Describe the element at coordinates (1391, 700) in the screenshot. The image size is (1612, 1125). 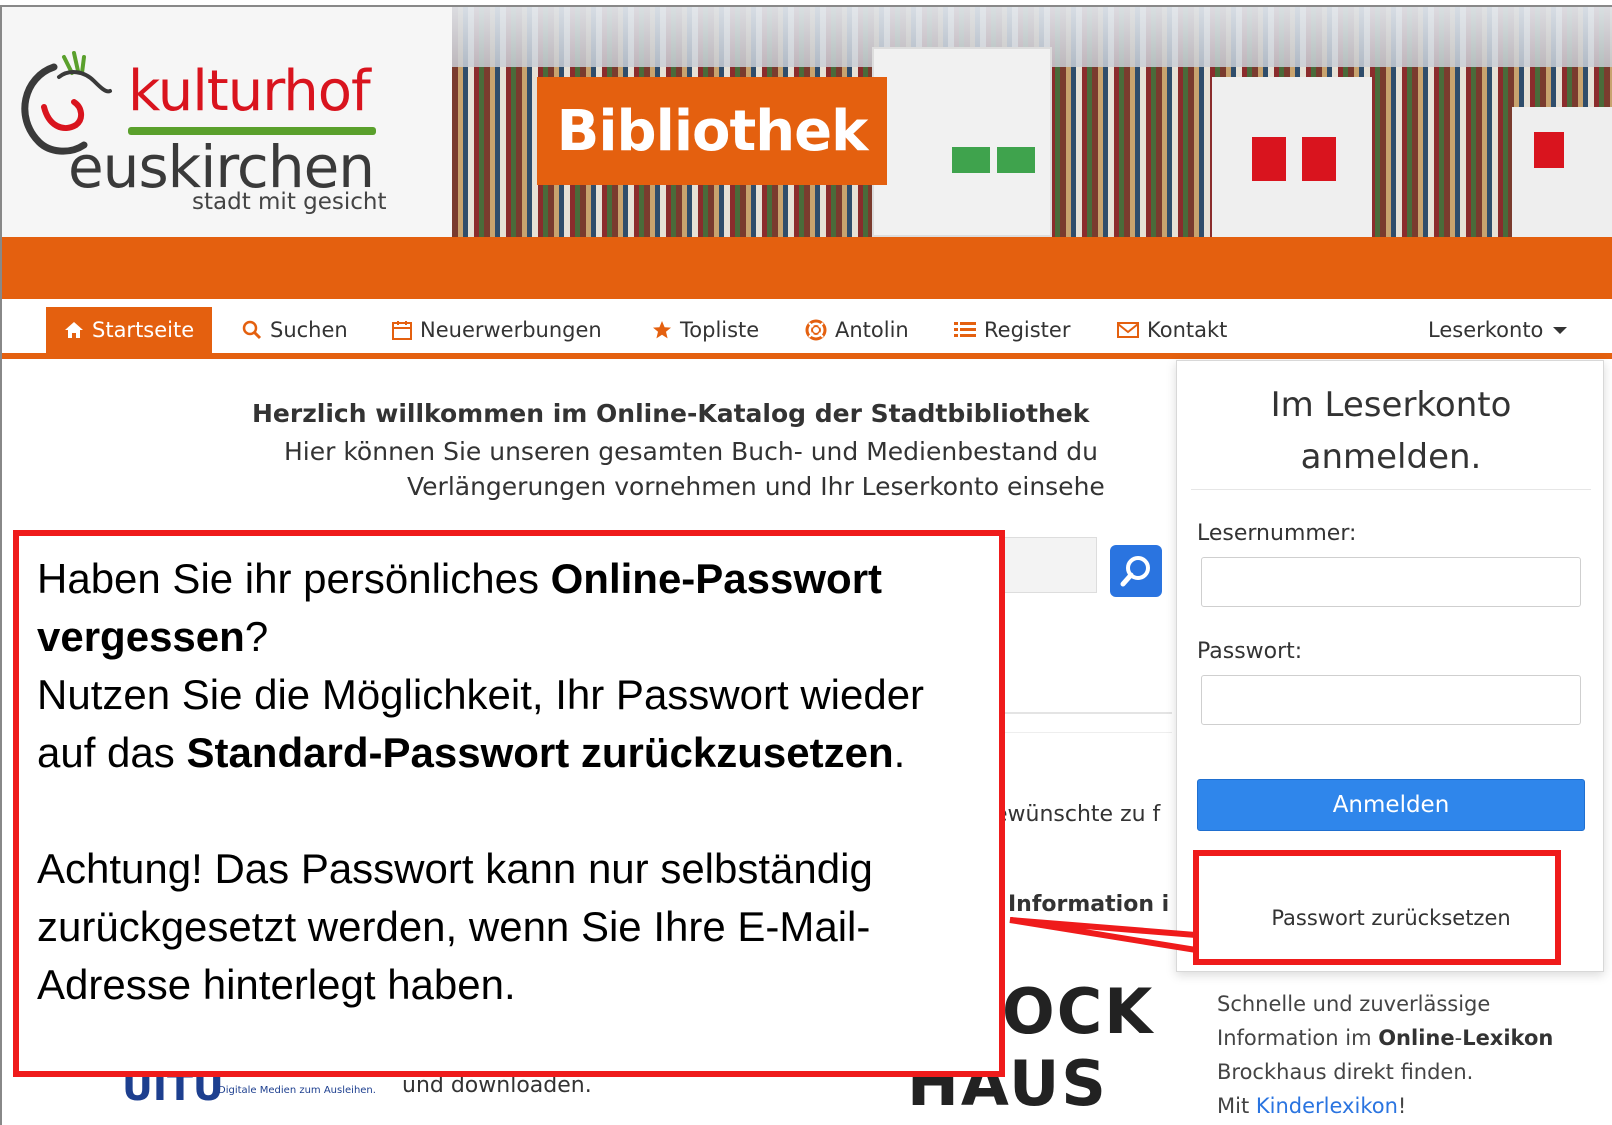
I see `passwort-field` at that location.